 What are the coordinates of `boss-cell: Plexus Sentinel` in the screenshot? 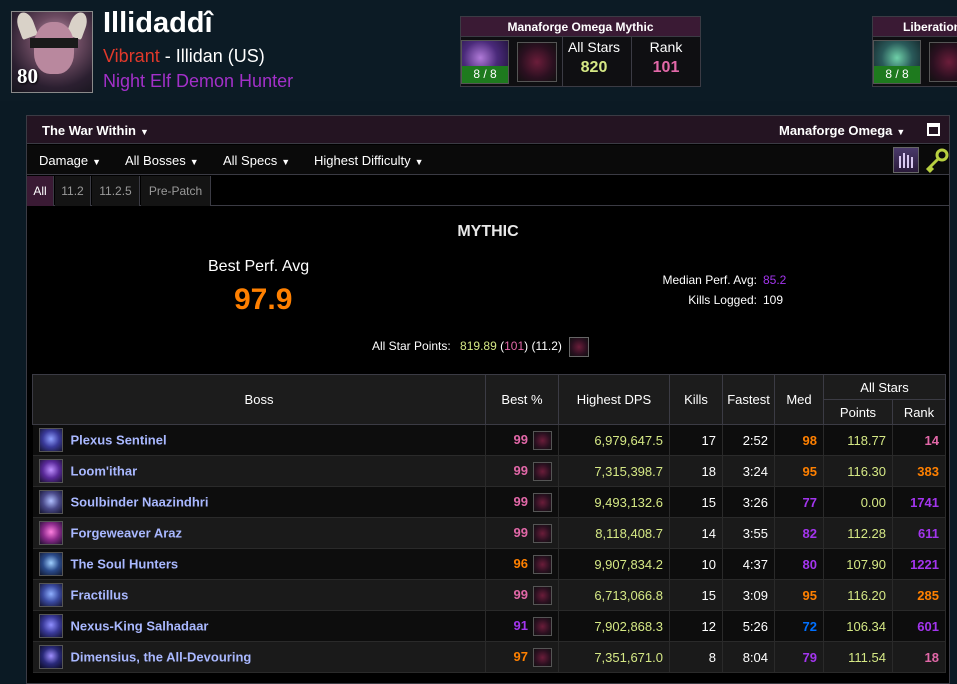 It's located at (259, 440).